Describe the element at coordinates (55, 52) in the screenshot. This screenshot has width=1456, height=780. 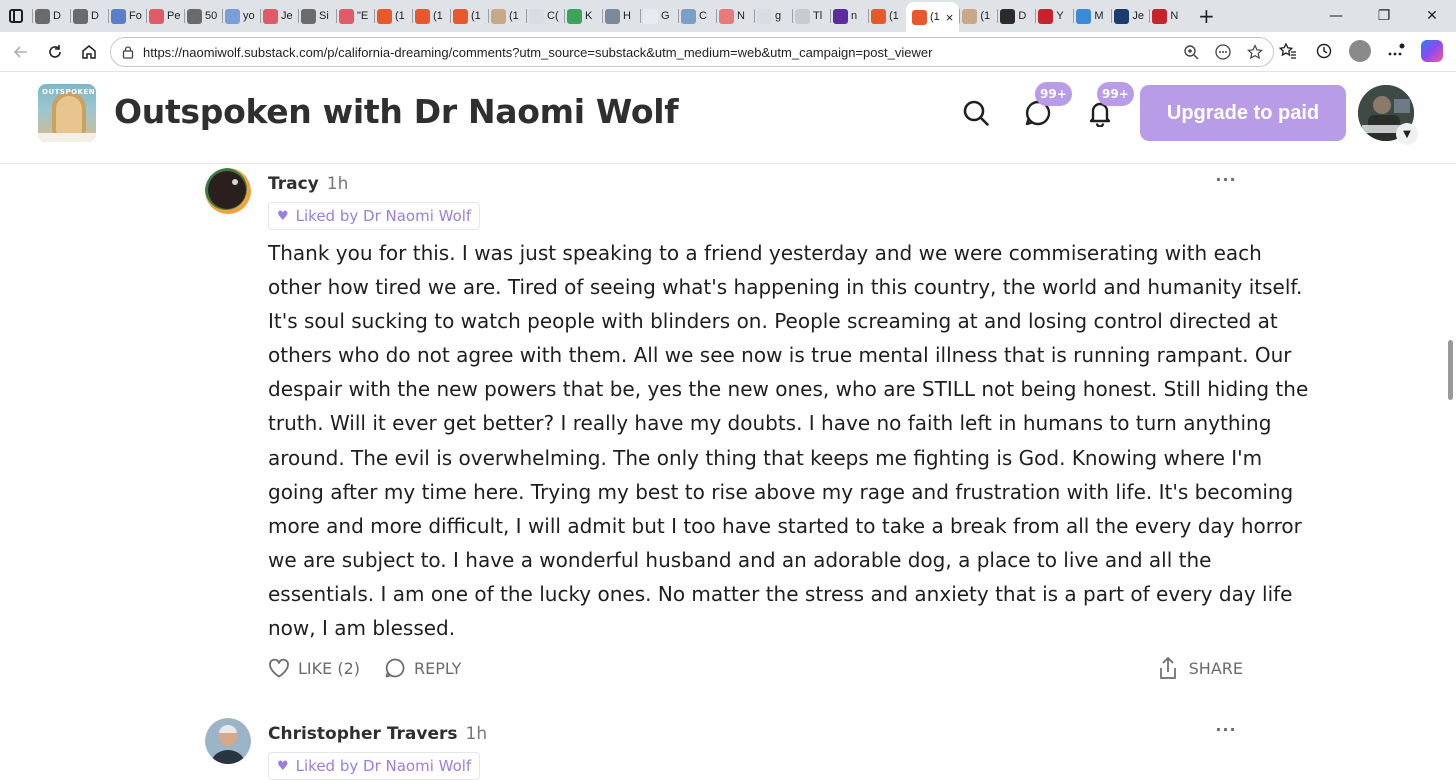
I see `reload-button` at that location.